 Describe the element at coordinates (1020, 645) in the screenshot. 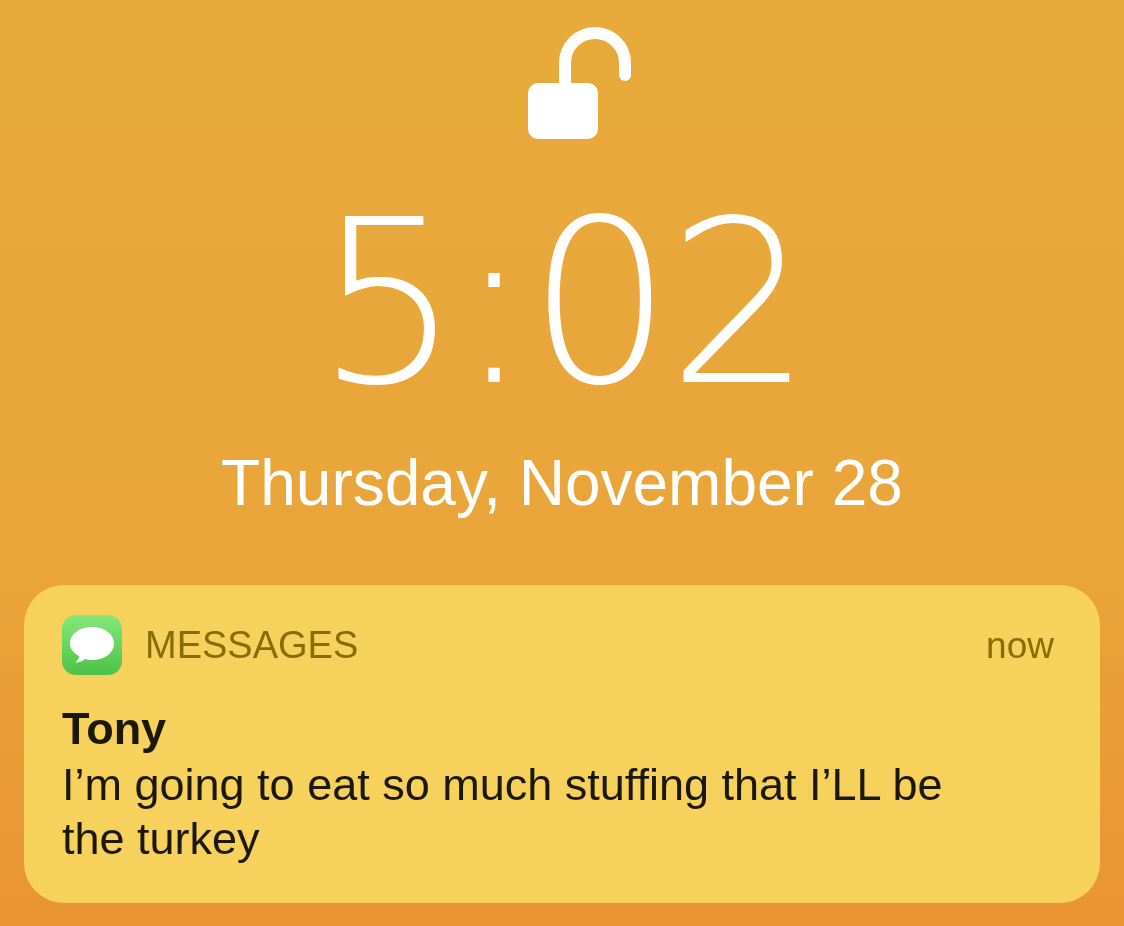

I see `notification-time: now` at that location.